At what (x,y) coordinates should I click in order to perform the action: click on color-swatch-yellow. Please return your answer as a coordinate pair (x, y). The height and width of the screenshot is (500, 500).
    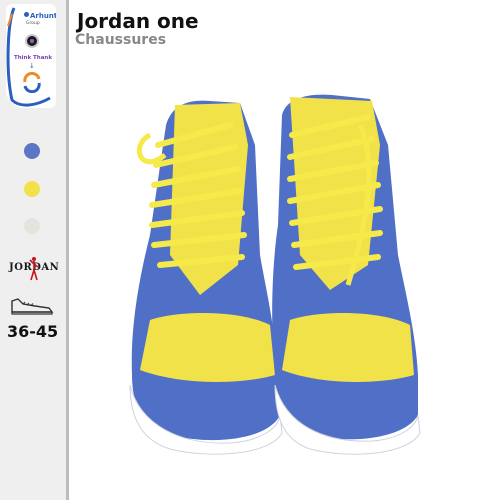
    Looking at the image, I should click on (32, 189).